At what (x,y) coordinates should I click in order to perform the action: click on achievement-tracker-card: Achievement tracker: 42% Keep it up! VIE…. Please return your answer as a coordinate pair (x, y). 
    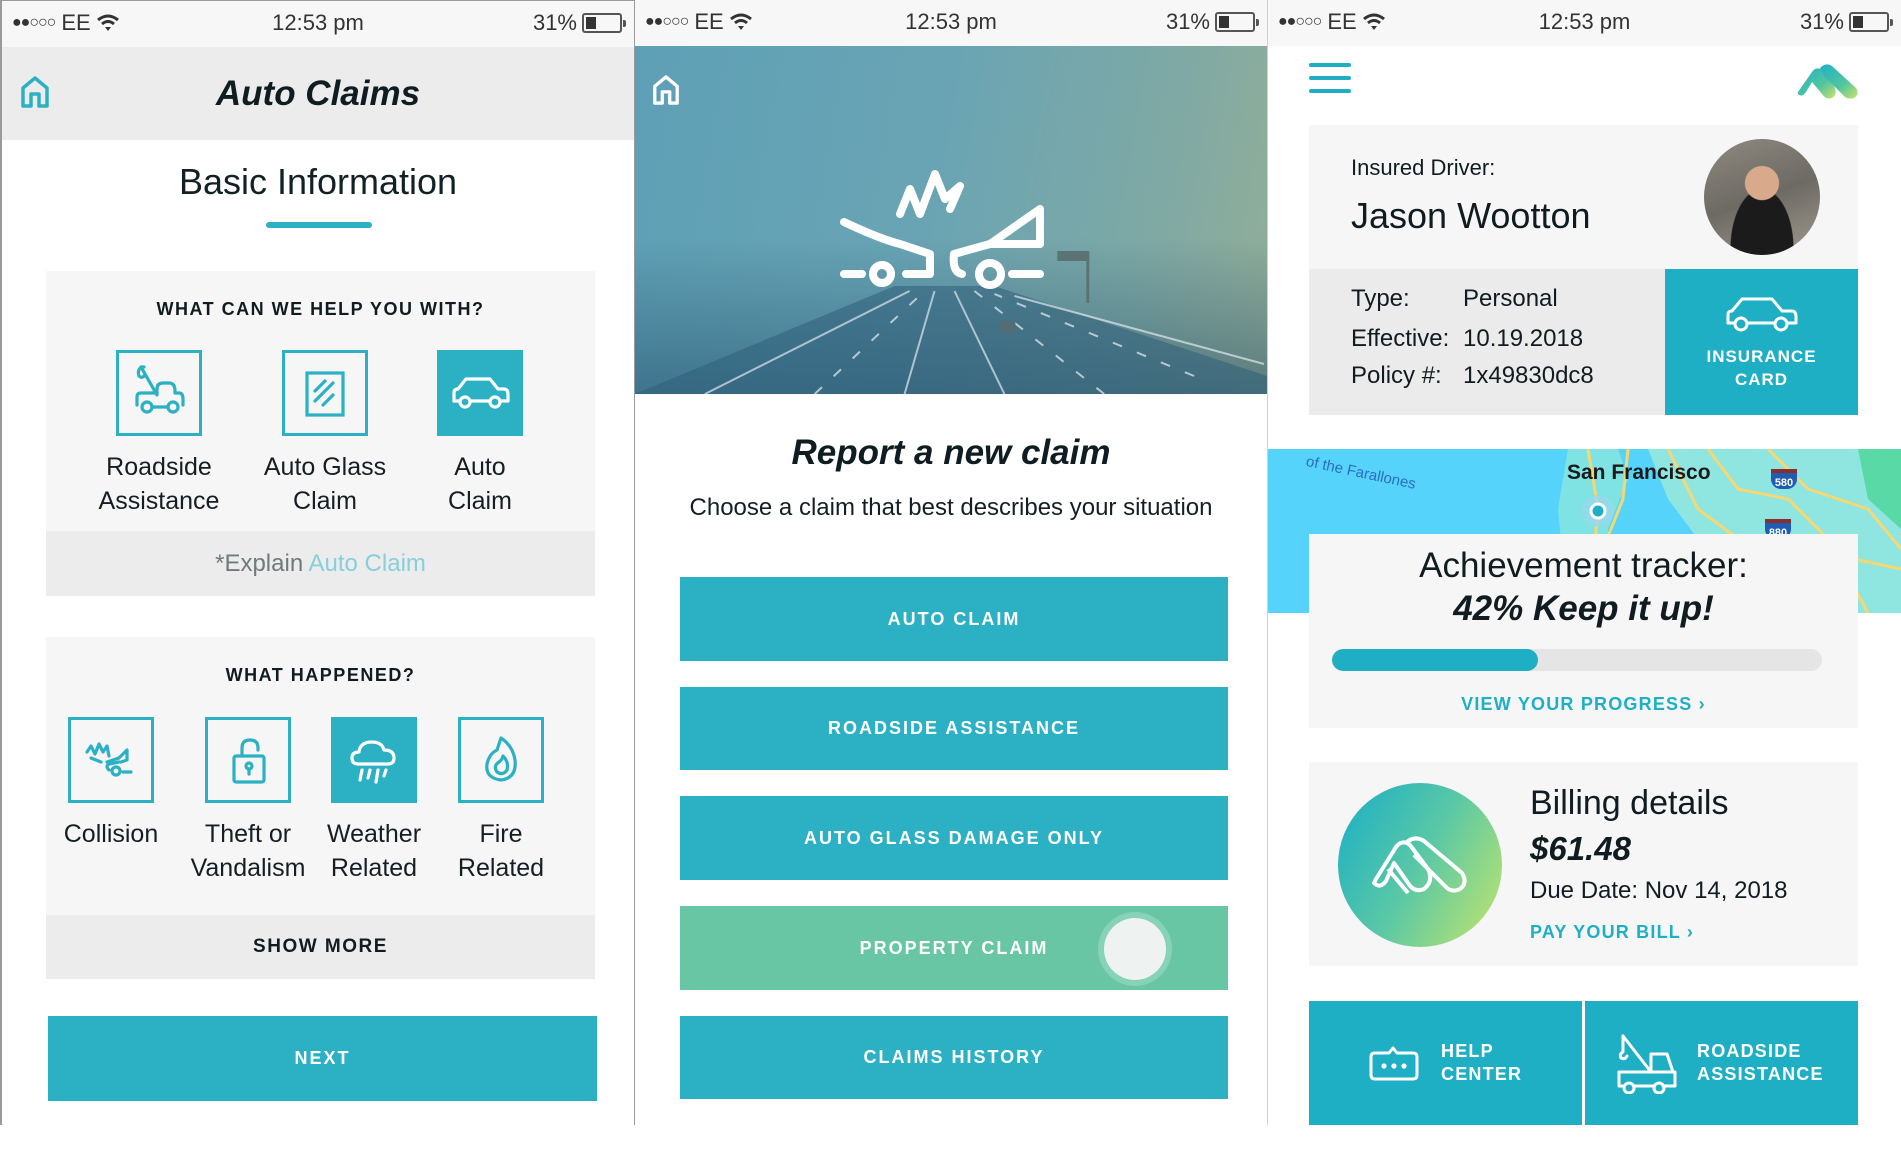
    Looking at the image, I should click on (1583, 631).